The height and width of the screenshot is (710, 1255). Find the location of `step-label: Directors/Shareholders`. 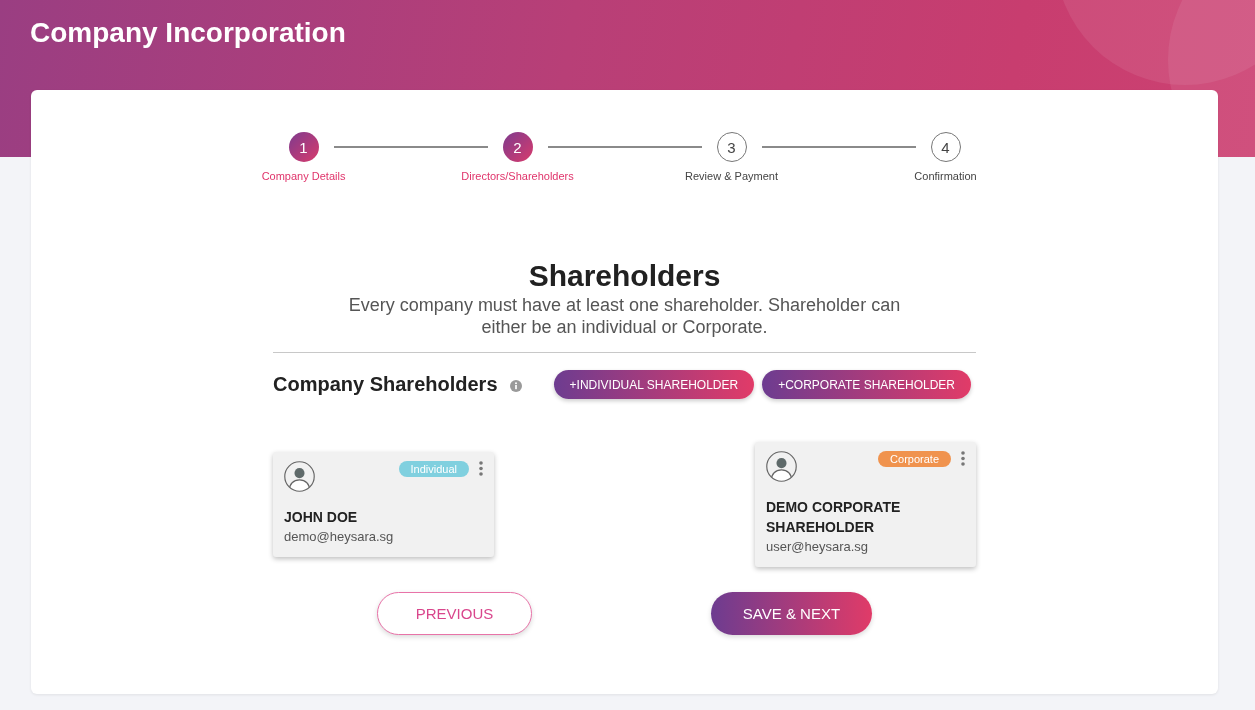

step-label: Directors/Shareholders is located at coordinates (517, 176).